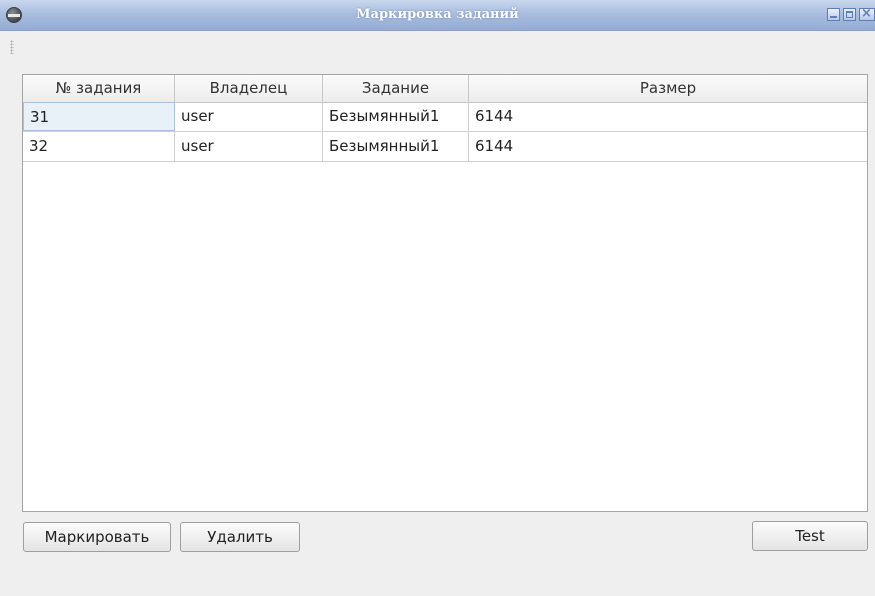 The image size is (875, 596). I want to click on cell-job-number: 32, so click(99, 146).